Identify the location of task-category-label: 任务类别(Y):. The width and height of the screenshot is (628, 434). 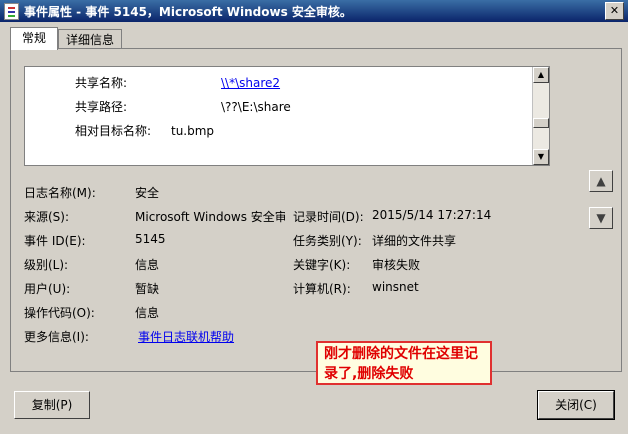
(327, 241).